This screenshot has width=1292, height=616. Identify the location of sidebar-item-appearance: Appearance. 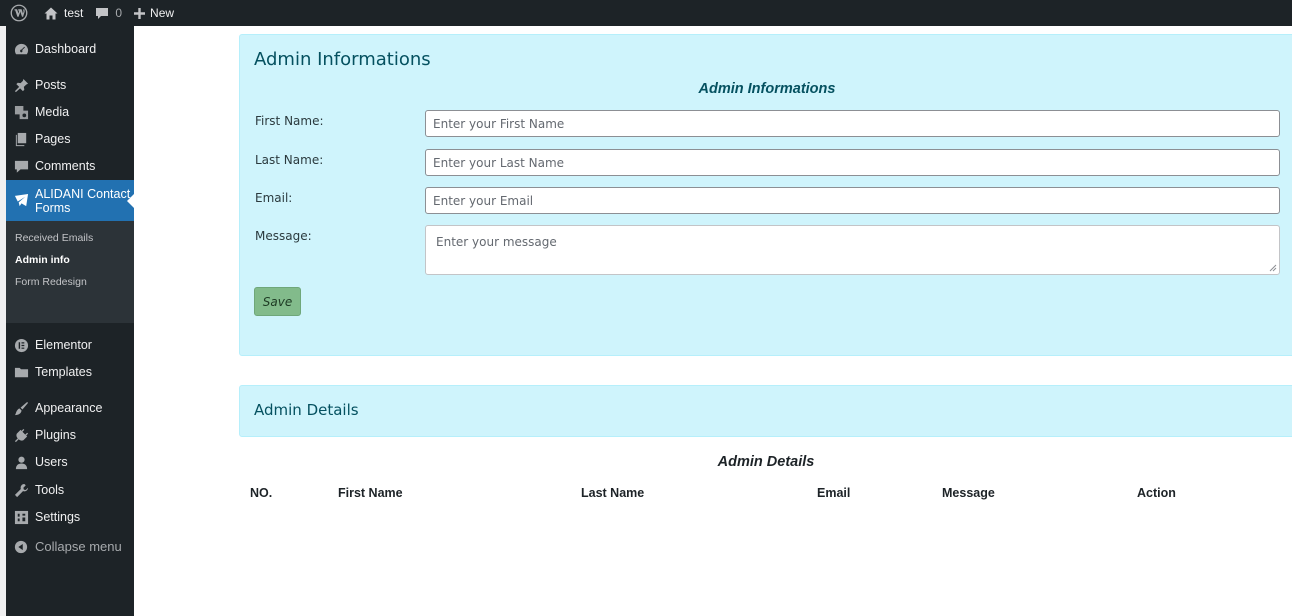
(70, 408).